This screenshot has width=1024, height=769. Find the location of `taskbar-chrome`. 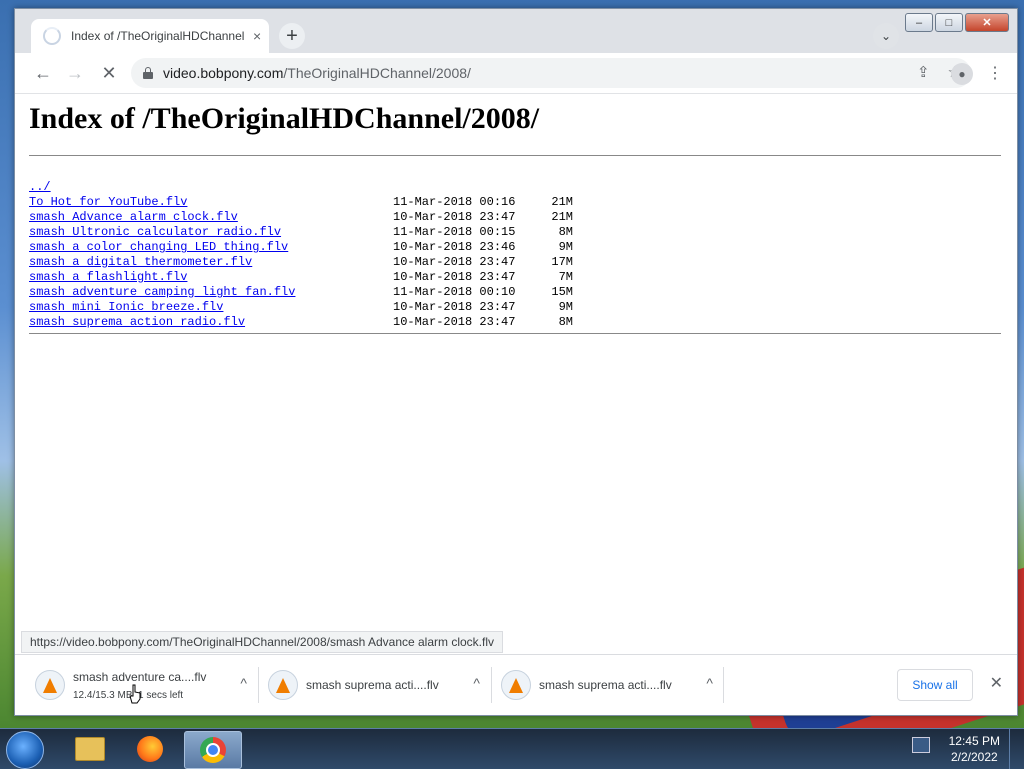

taskbar-chrome is located at coordinates (213, 750).